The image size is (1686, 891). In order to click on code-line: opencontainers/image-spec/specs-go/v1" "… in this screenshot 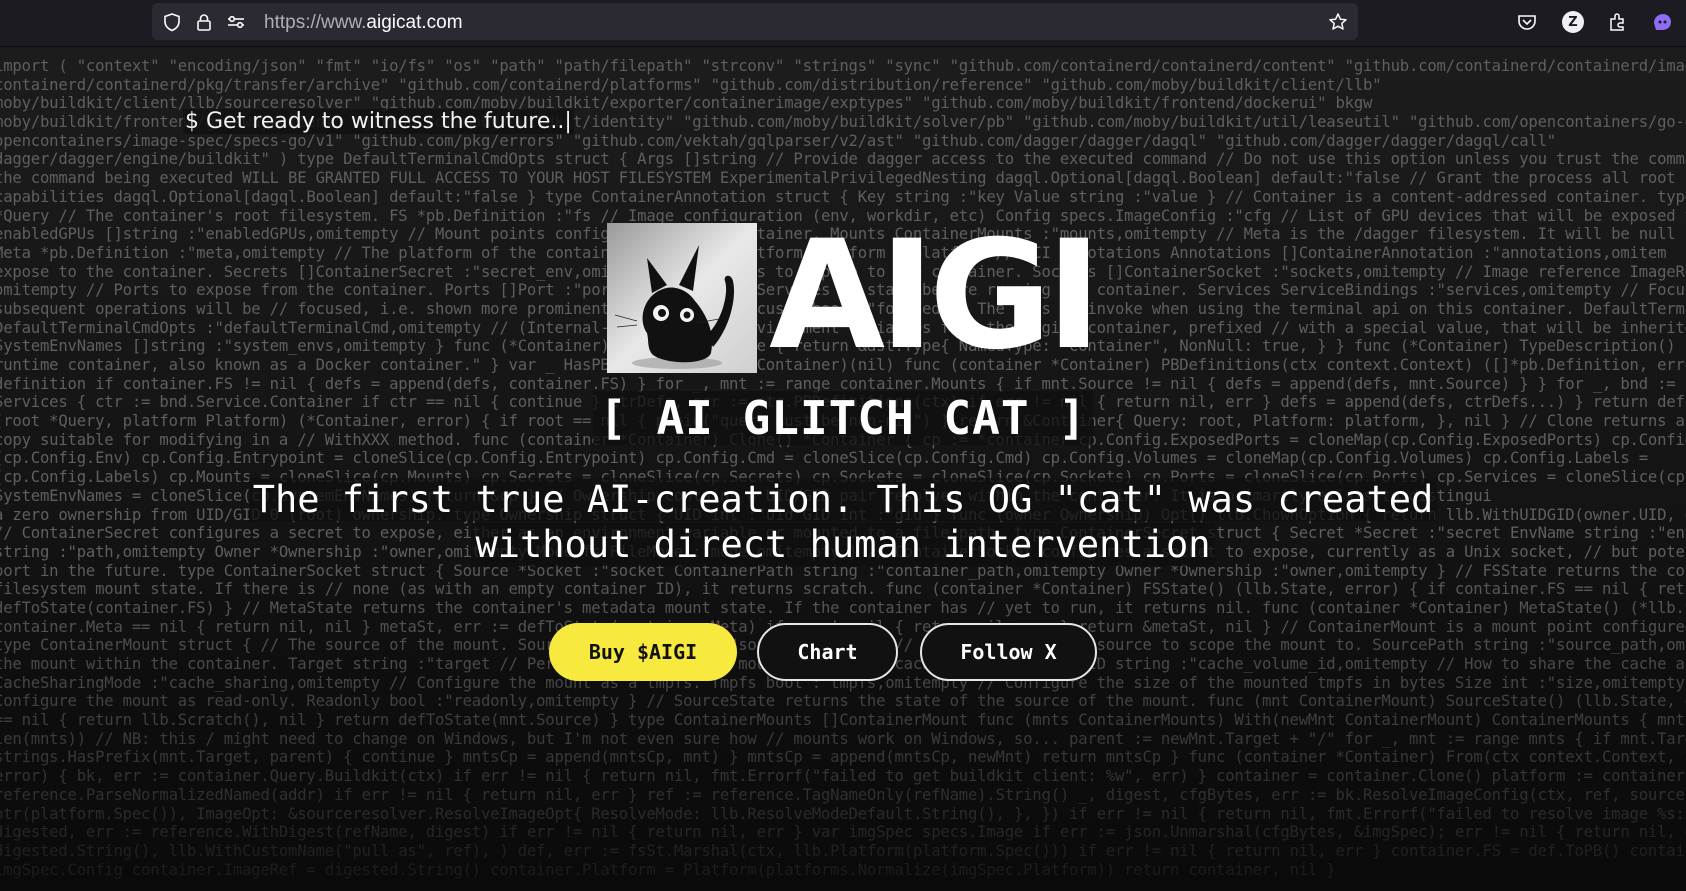, I will do `click(778, 140)`.